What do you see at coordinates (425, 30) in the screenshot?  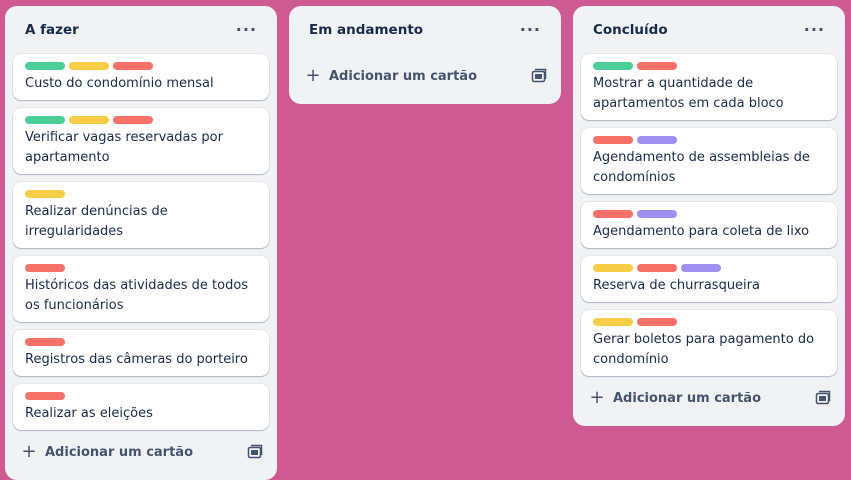 I see `list-header: Em andamento ···` at bounding box center [425, 30].